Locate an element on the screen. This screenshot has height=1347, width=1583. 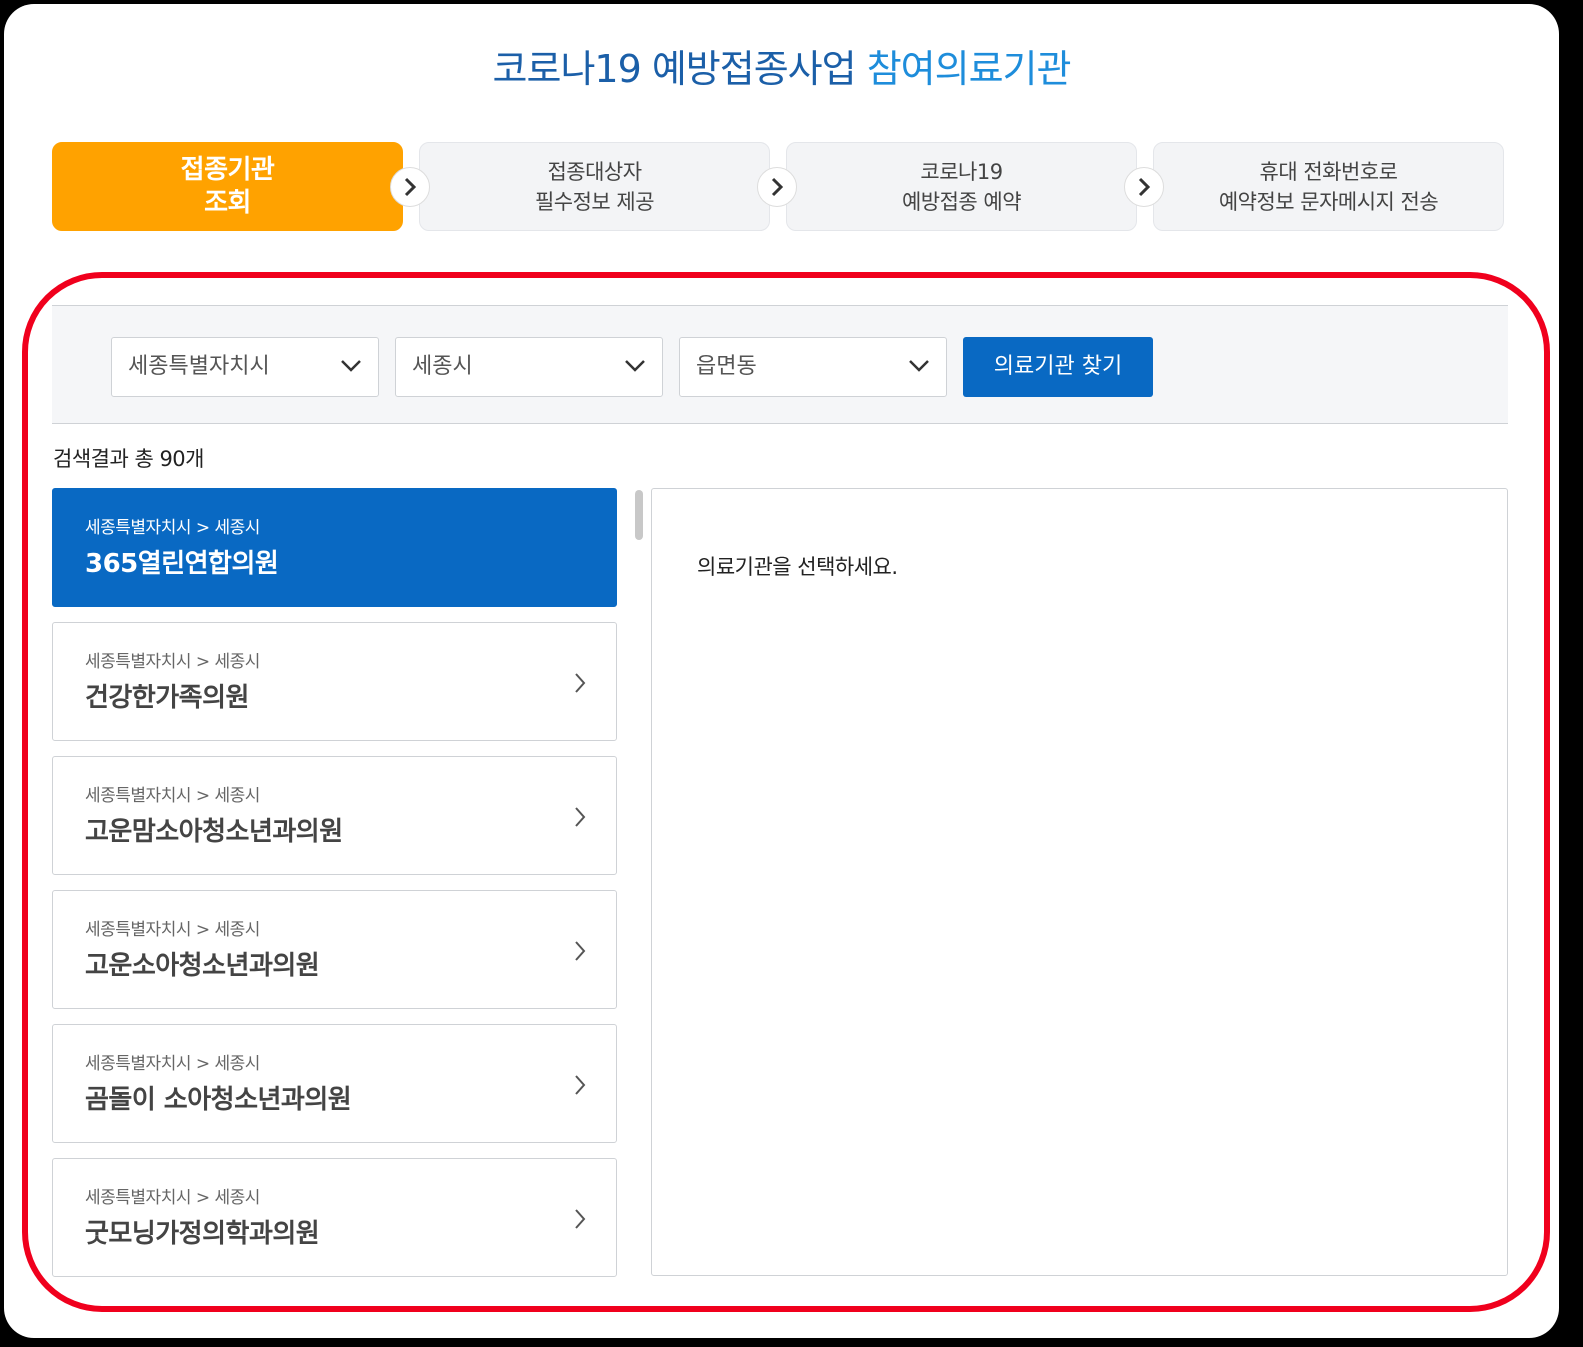
step-1-line2: 조회 is located at coordinates (227, 202).